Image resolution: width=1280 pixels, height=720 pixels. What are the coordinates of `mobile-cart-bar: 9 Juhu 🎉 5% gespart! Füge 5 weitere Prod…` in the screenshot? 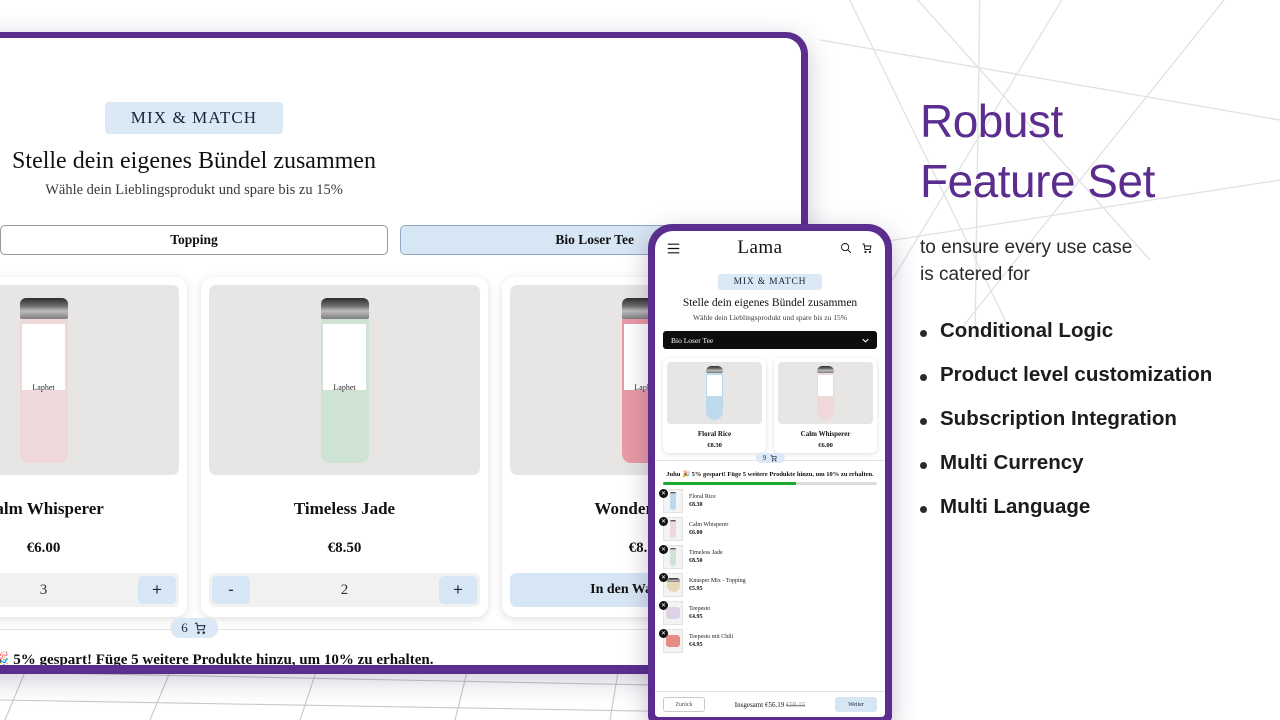 It's located at (770, 553).